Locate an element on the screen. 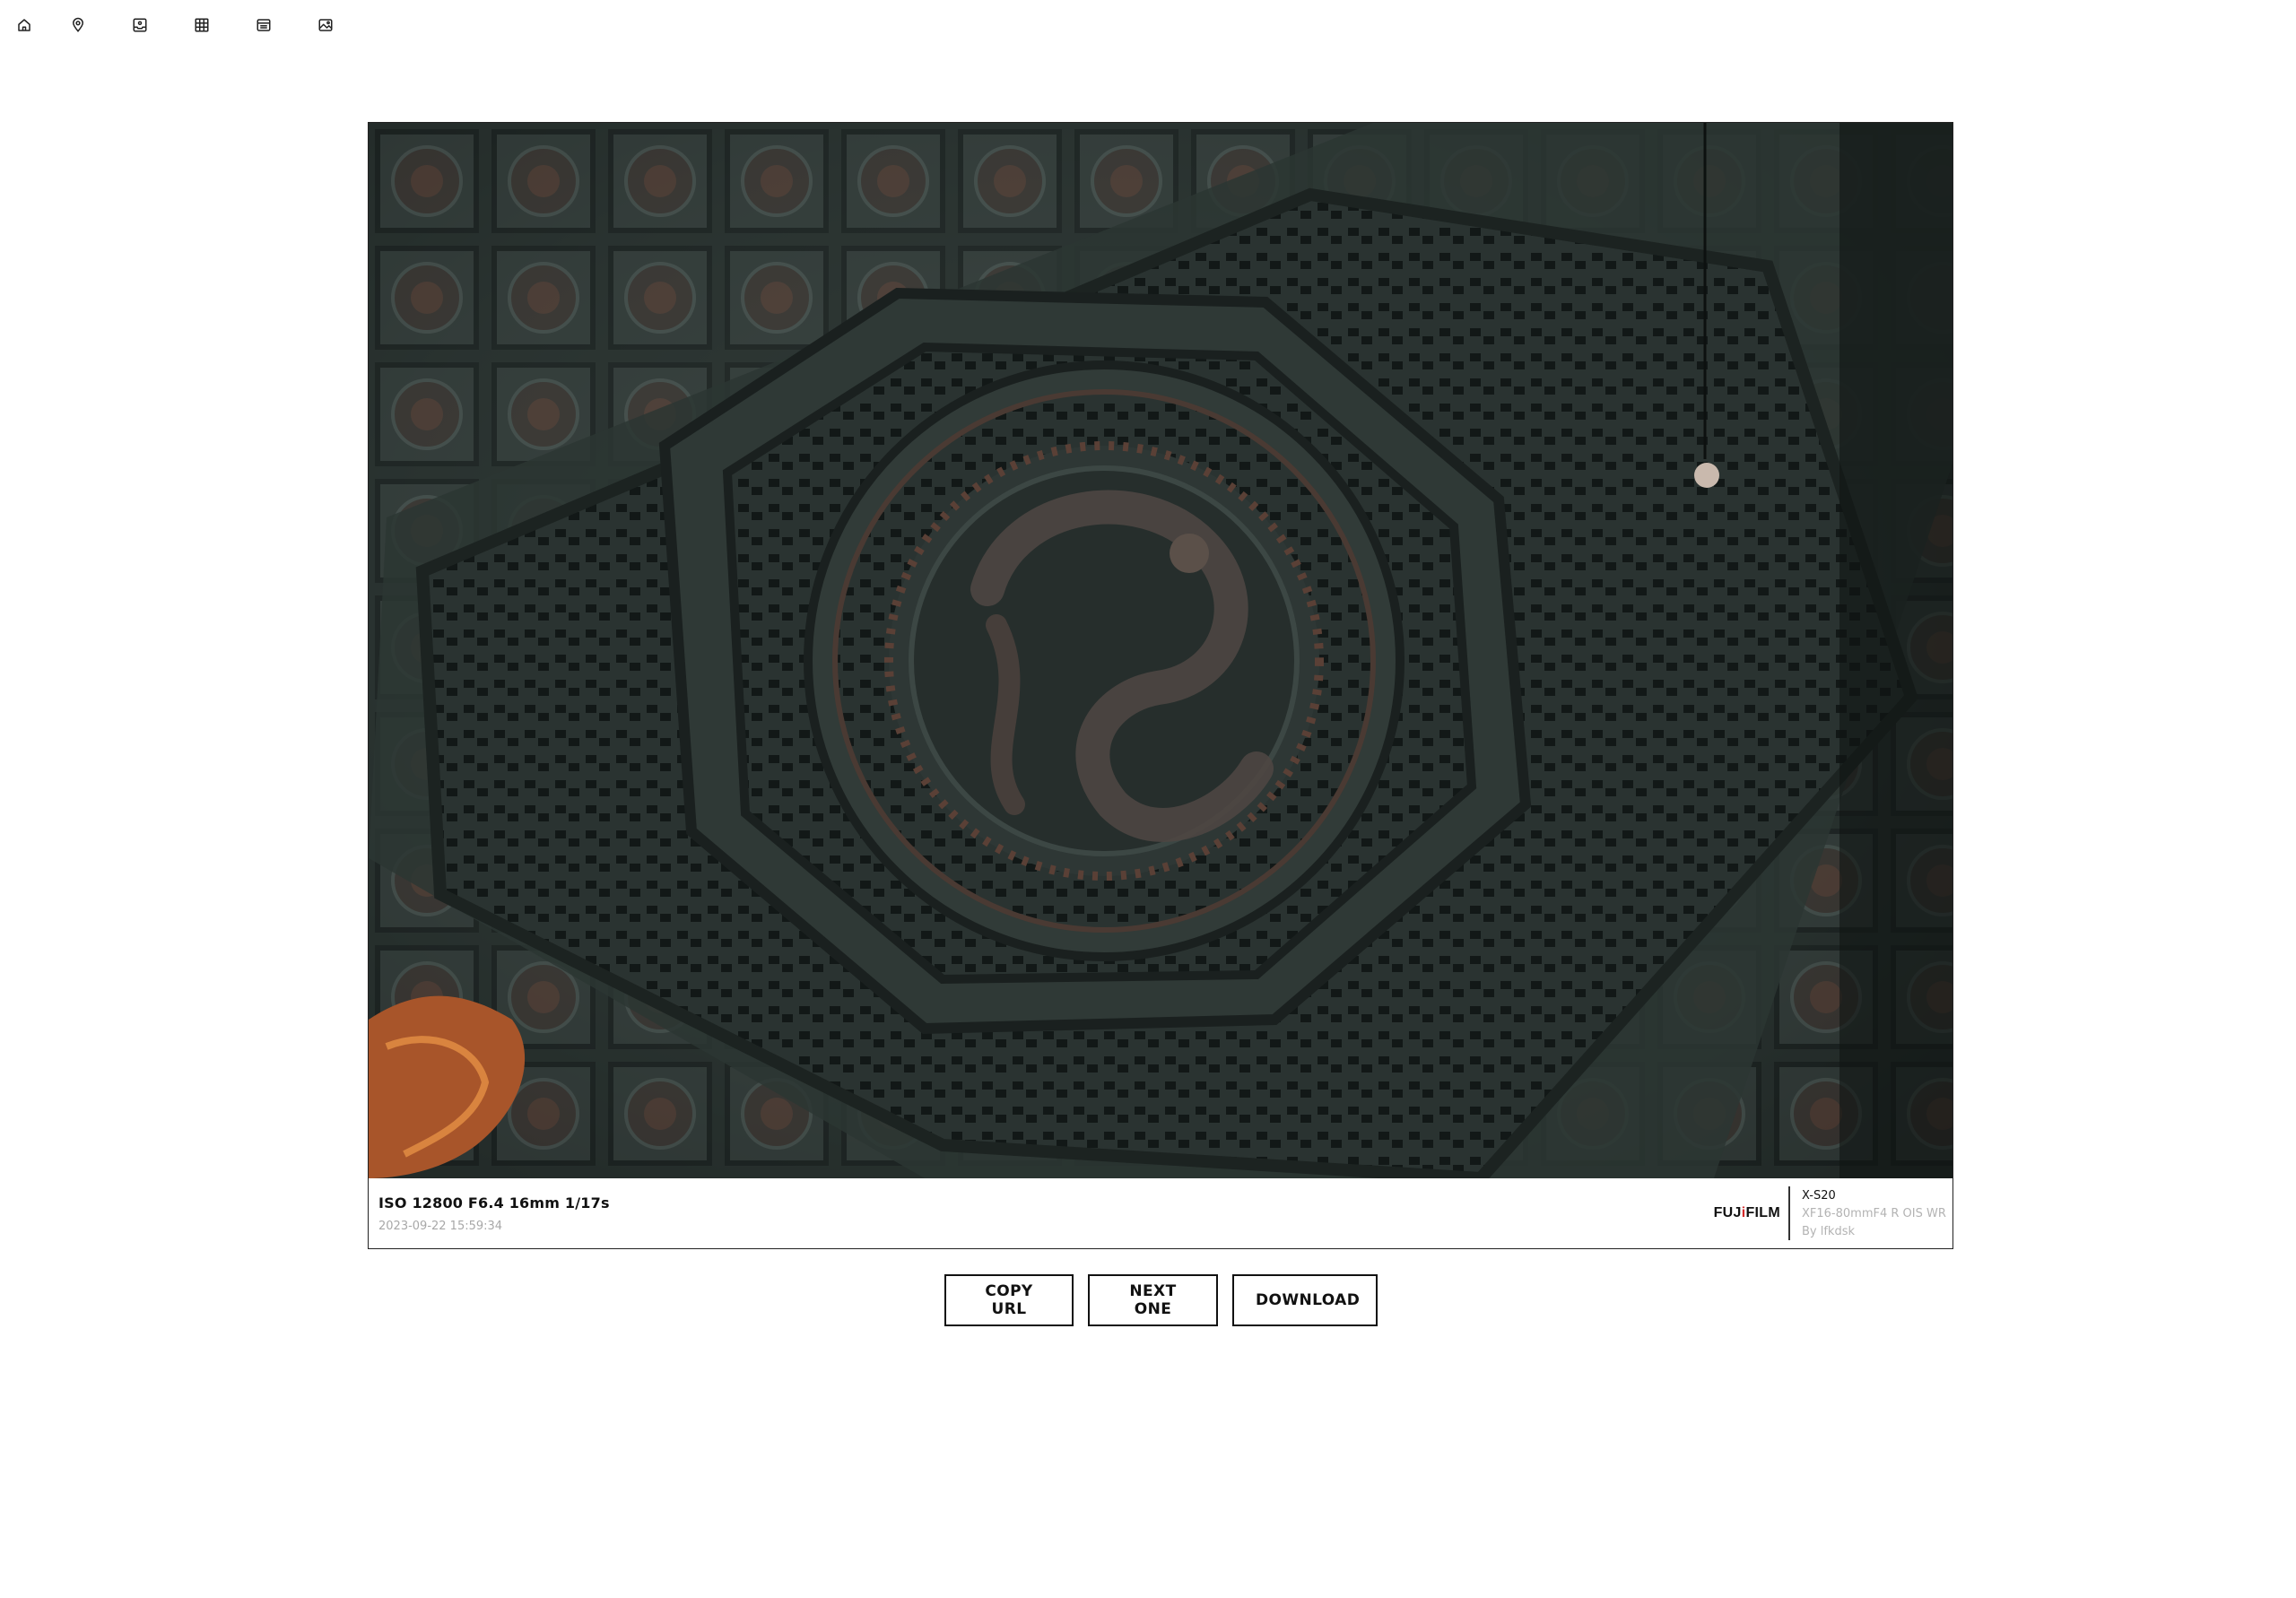  gallery-button is located at coordinates (325, 25).